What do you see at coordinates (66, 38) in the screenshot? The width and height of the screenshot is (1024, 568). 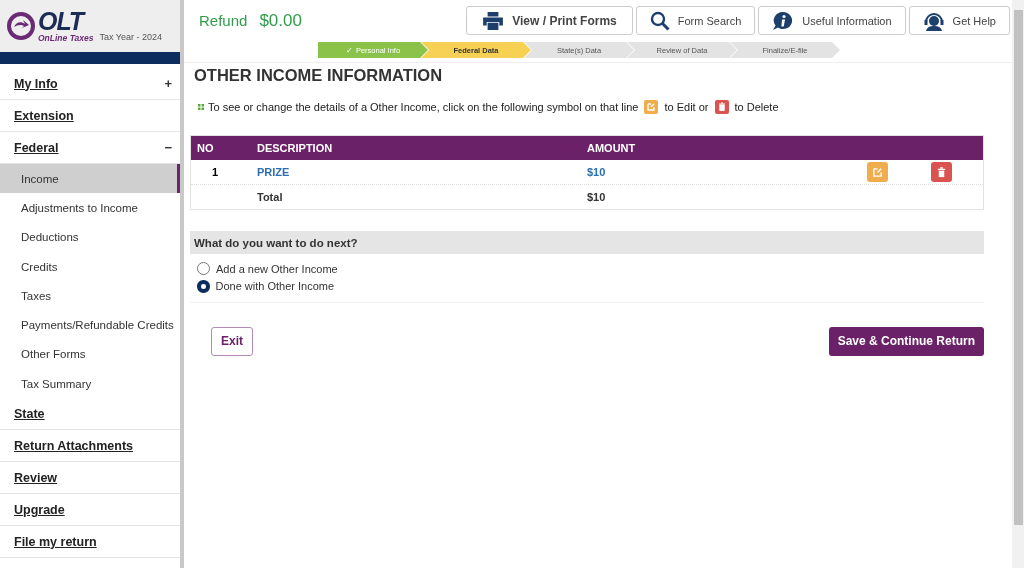 I see `logo-tagline: OnLine Taxes` at bounding box center [66, 38].